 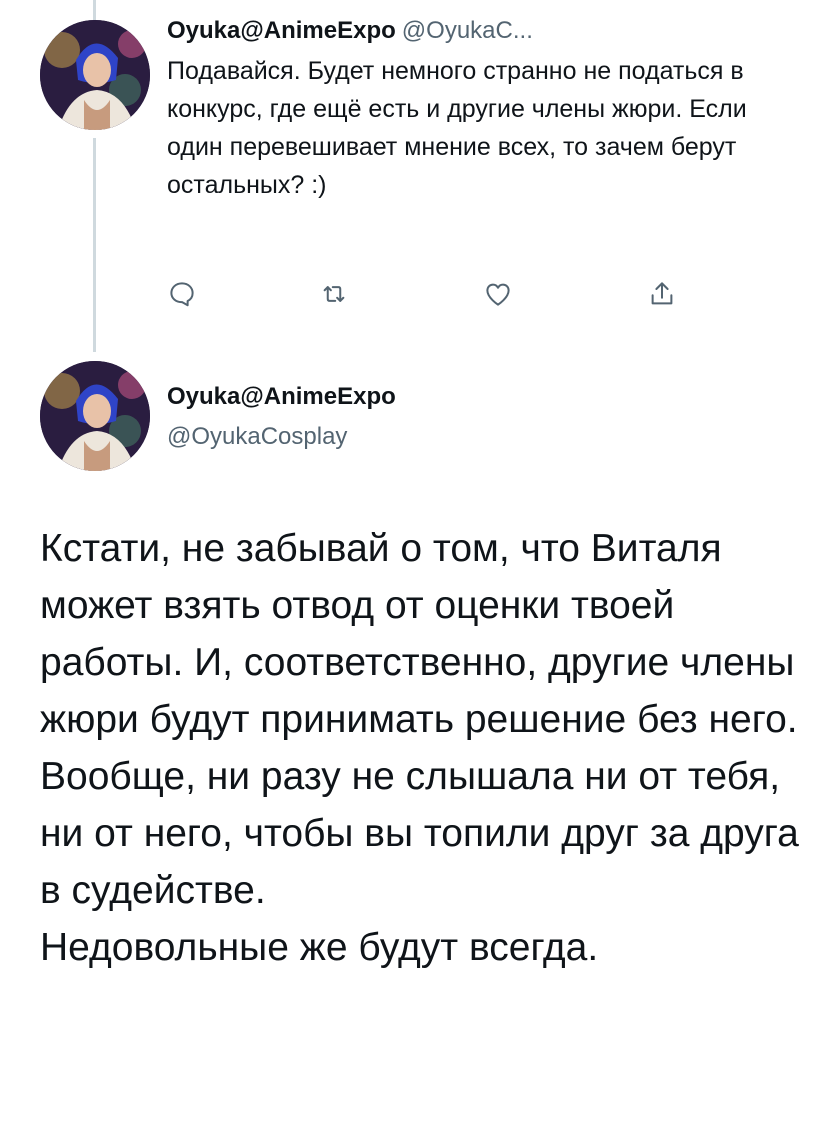 What do you see at coordinates (427, 294) in the screenshot?
I see `tweet-actions` at bounding box center [427, 294].